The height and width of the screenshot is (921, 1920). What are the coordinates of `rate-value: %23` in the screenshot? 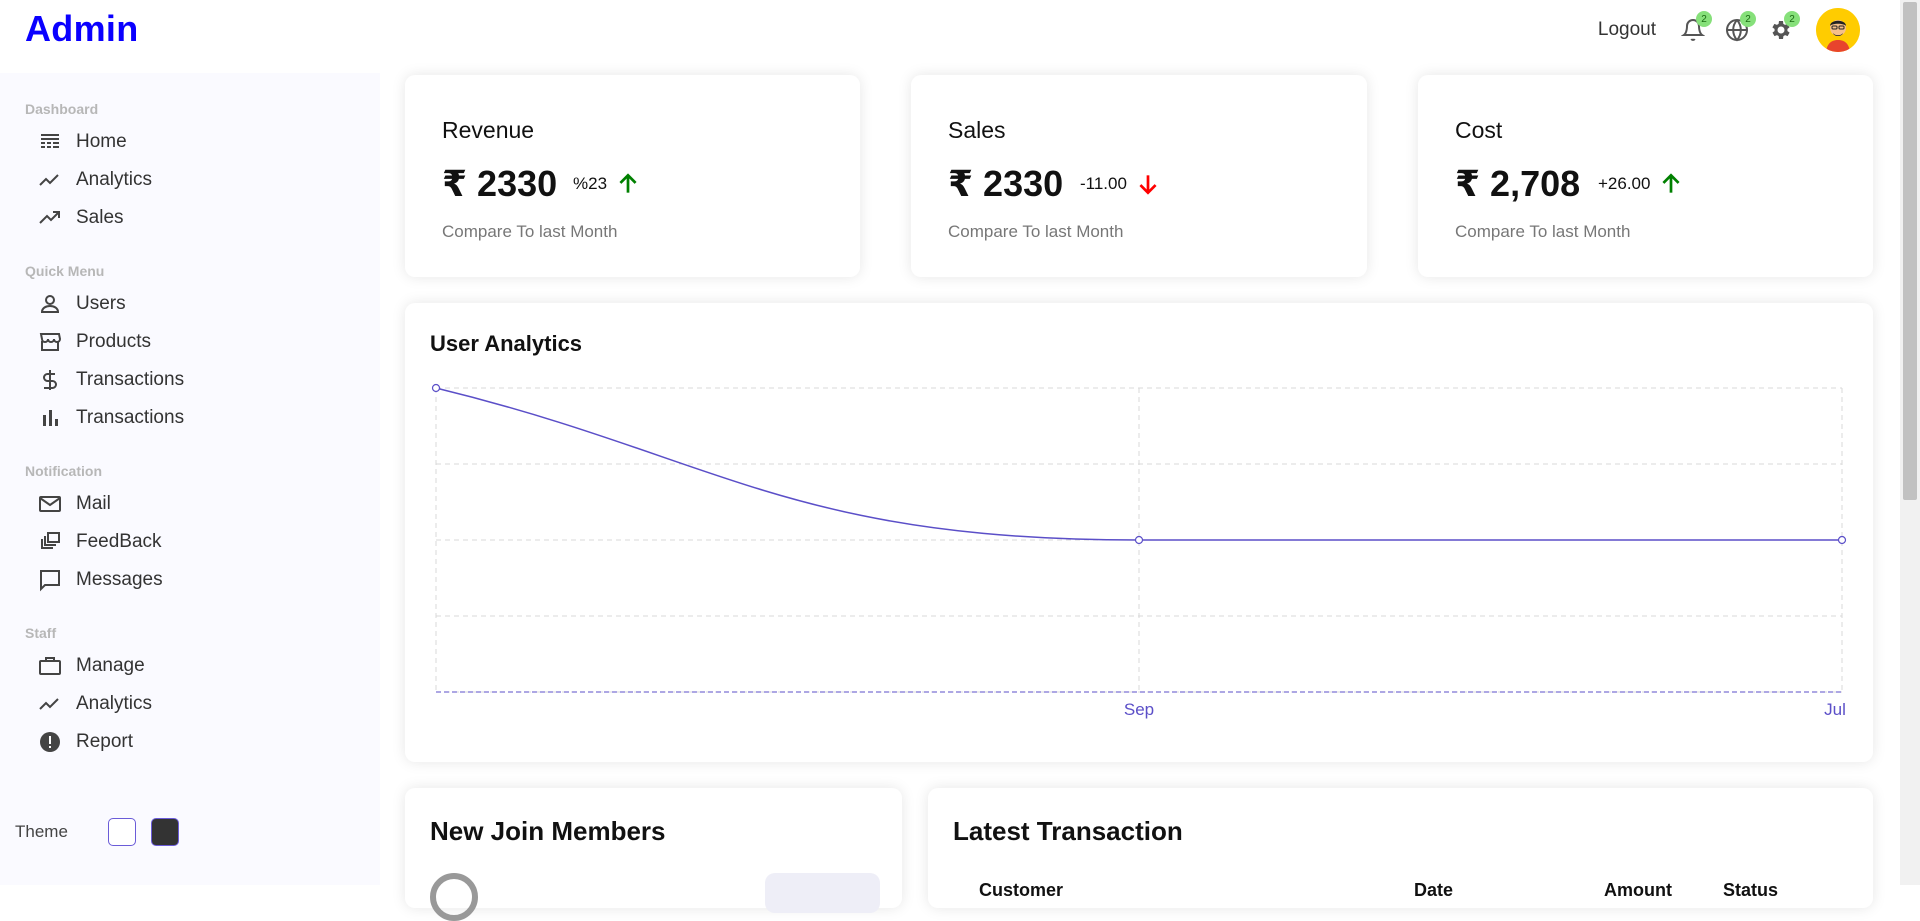 It's located at (590, 183).